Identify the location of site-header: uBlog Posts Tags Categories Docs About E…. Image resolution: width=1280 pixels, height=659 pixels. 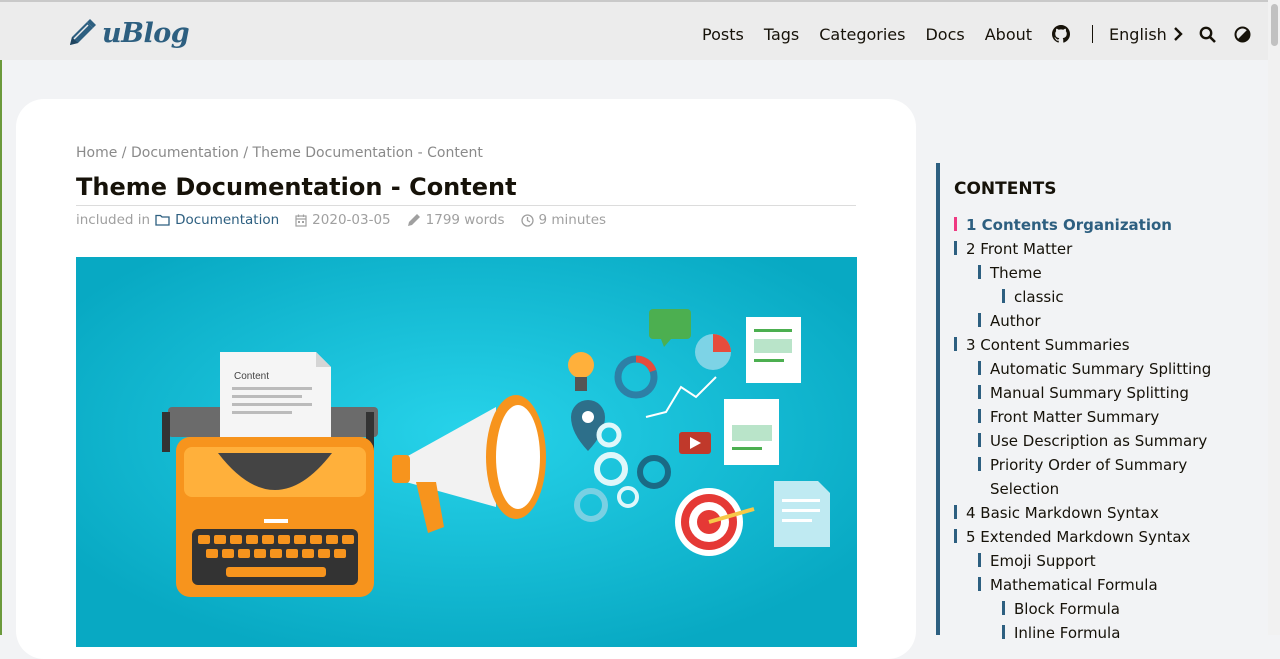
(634, 31).